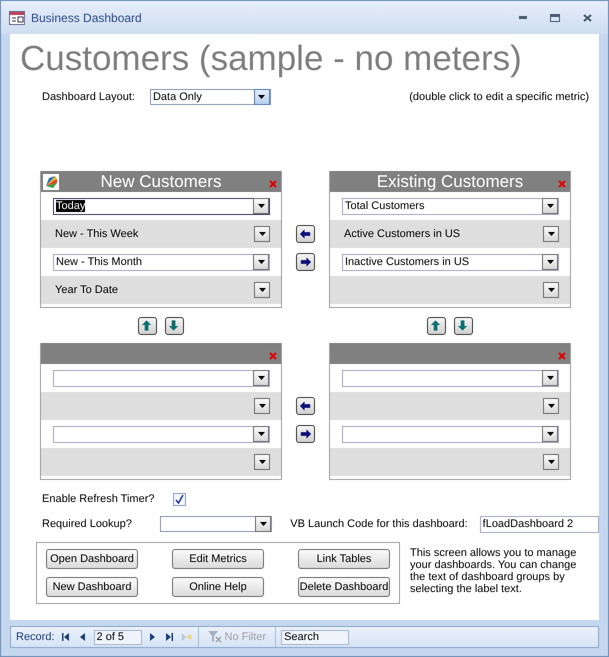 The height and width of the screenshot is (657, 609). I want to click on first-icon, so click(66, 637).